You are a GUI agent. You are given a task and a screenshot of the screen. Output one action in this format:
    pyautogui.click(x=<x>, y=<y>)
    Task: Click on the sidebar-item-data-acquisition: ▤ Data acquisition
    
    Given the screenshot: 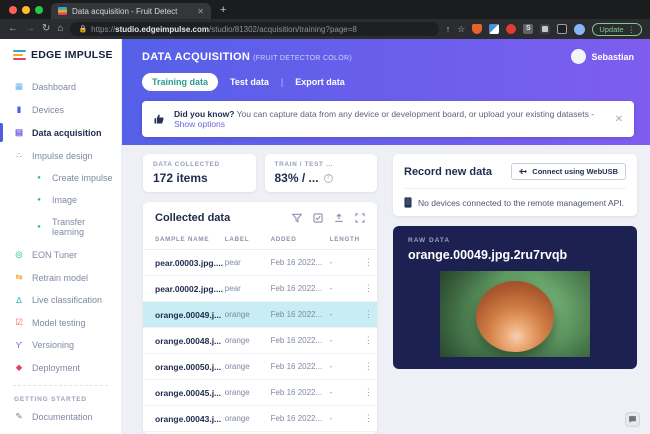 What is the action you would take?
    pyautogui.click(x=60, y=132)
    